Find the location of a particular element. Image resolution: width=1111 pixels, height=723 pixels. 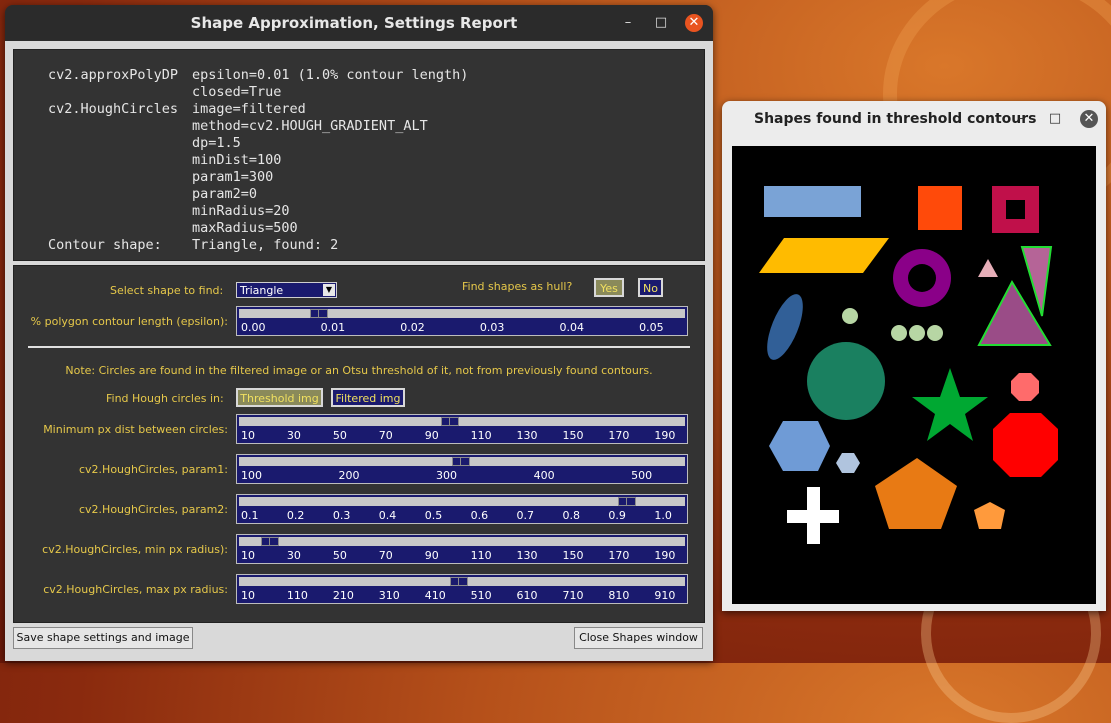

slider-label: cv2.HoughCircles, param2: is located at coordinates (153, 509).